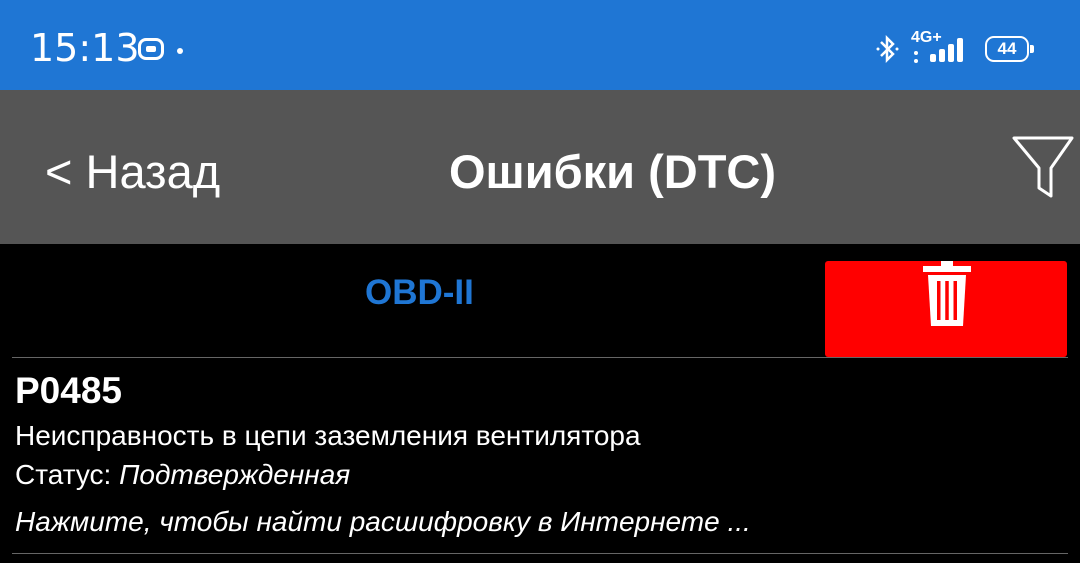  I want to click on divider-bottom, so click(540, 553).